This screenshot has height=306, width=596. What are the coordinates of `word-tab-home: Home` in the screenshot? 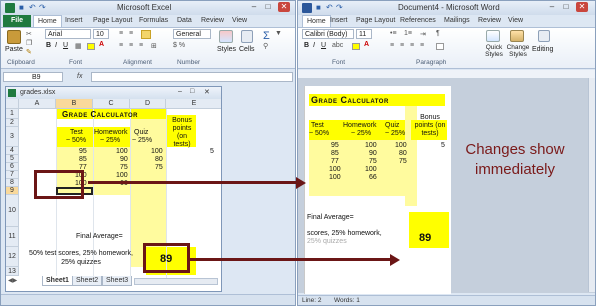 It's located at (316, 21).